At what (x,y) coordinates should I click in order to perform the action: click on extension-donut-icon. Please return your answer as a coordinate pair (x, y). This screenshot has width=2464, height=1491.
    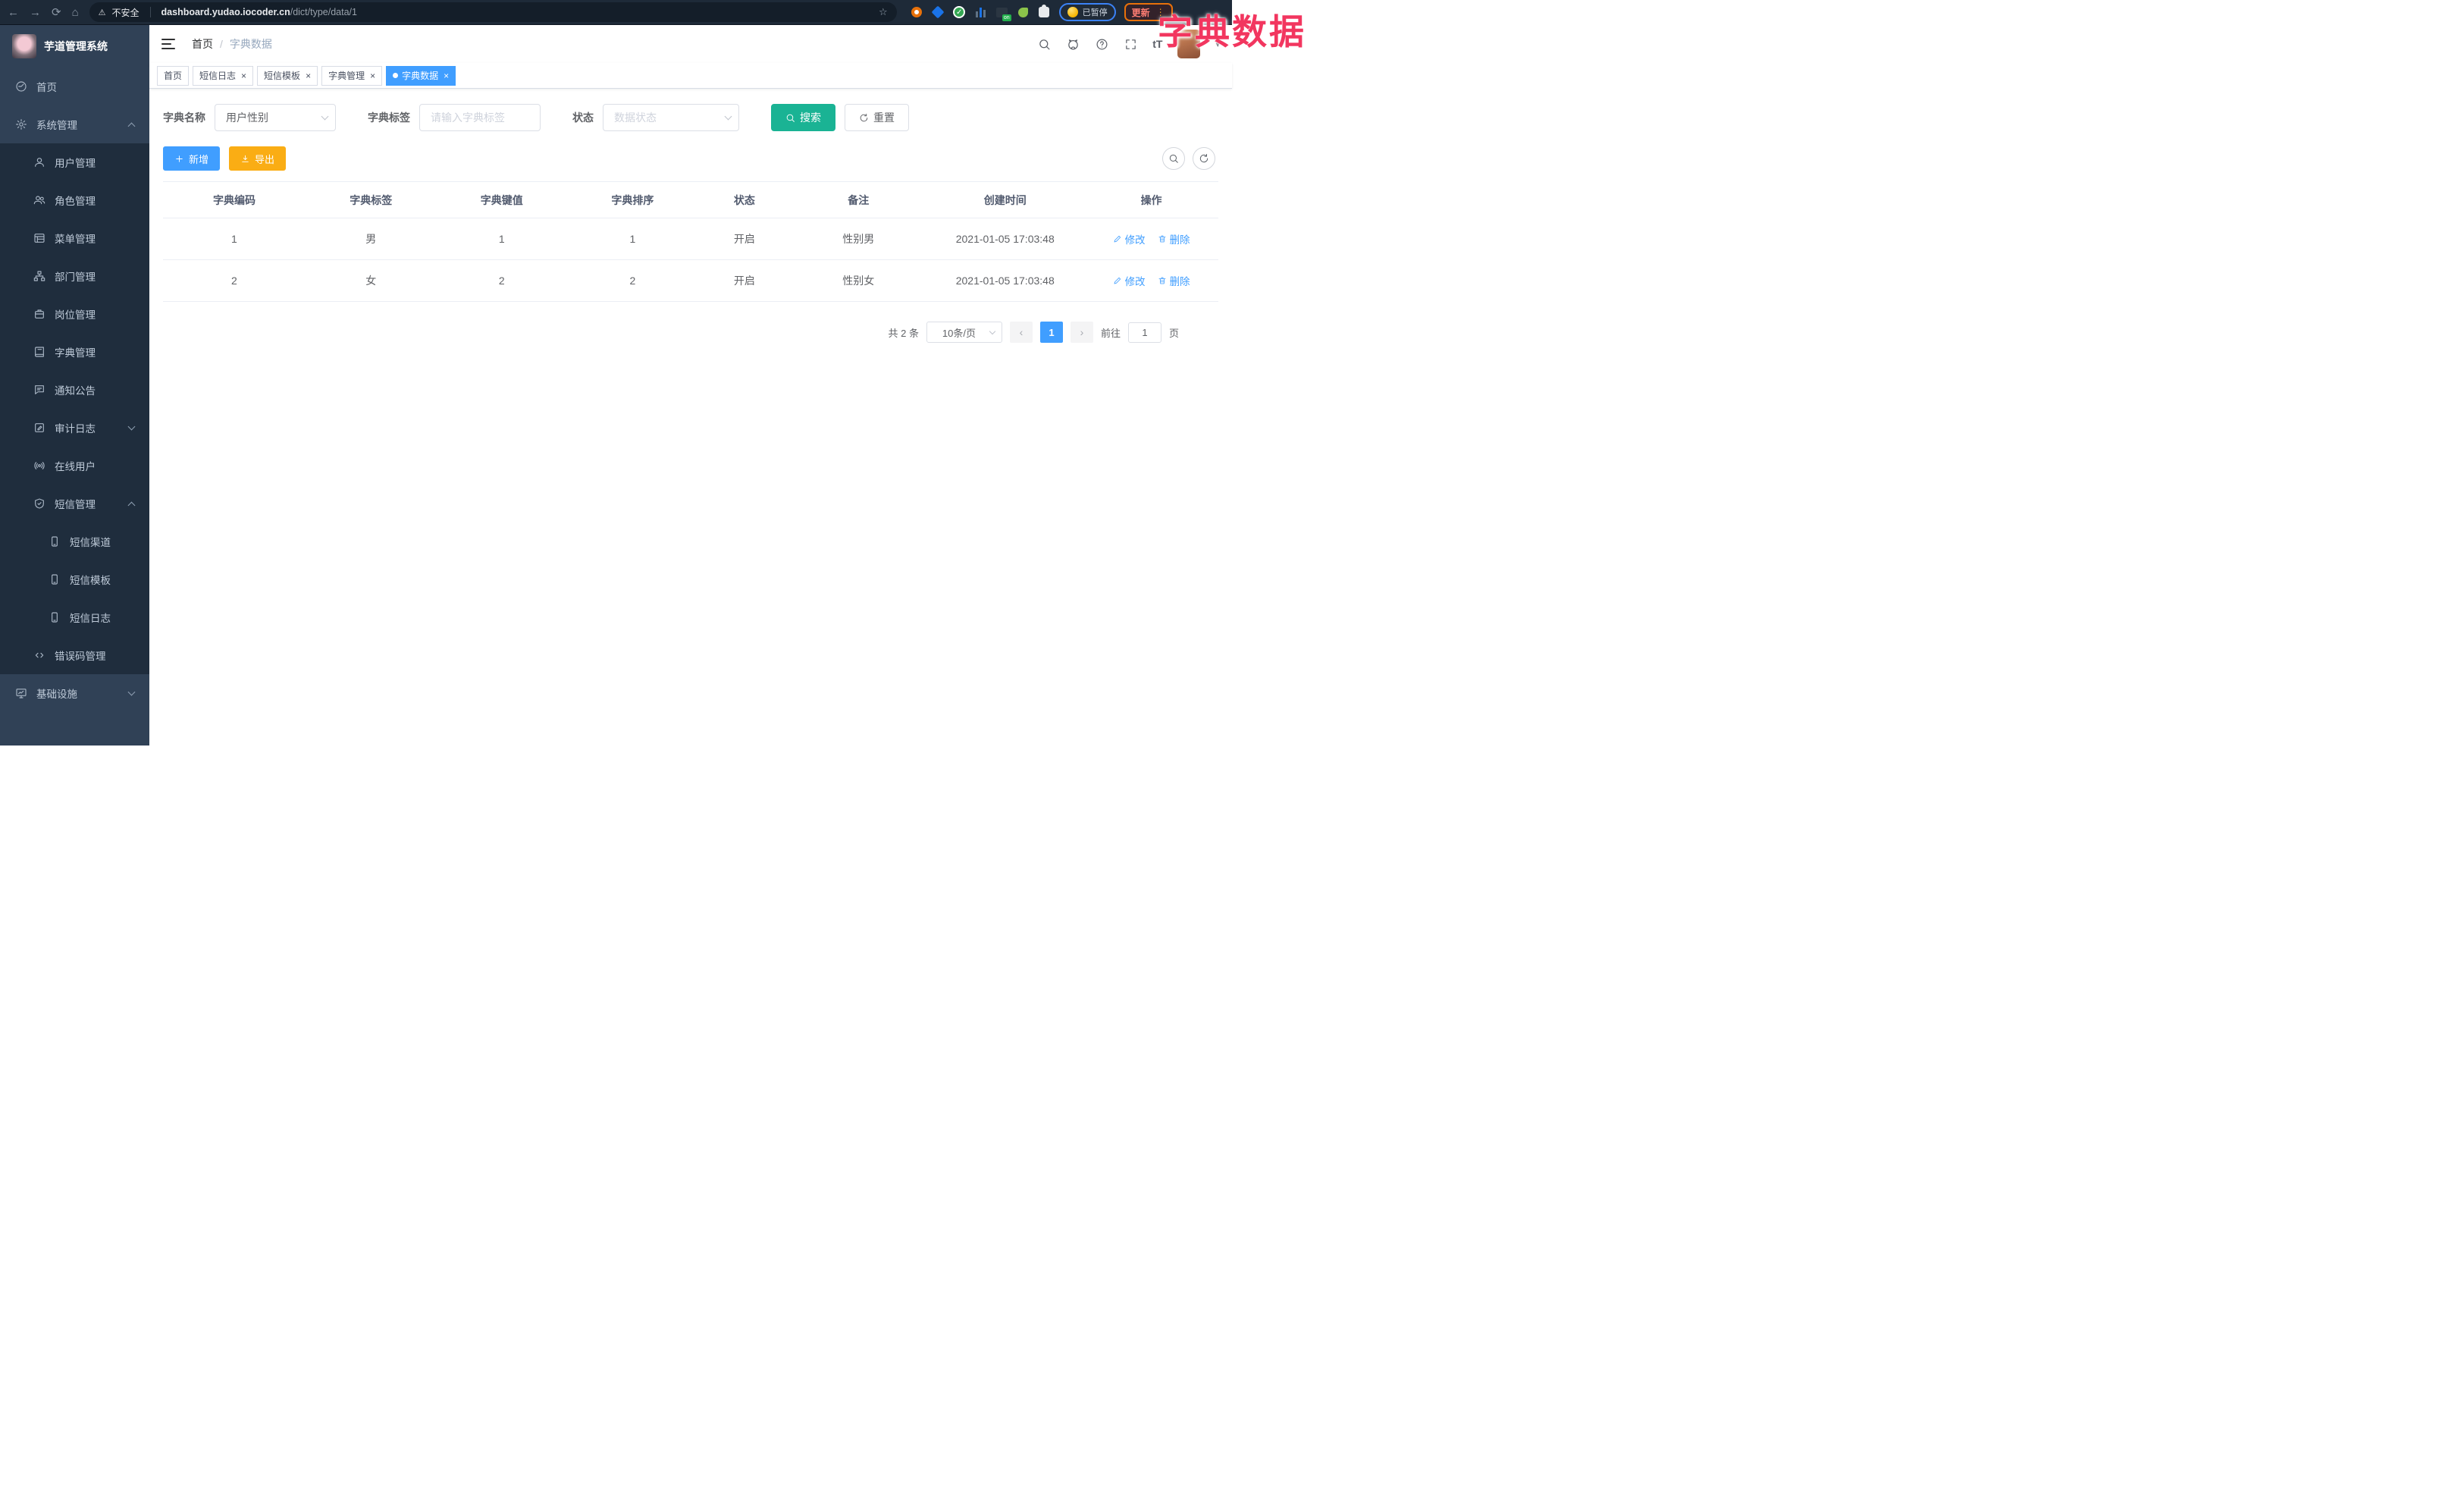
    Looking at the image, I should click on (917, 12).